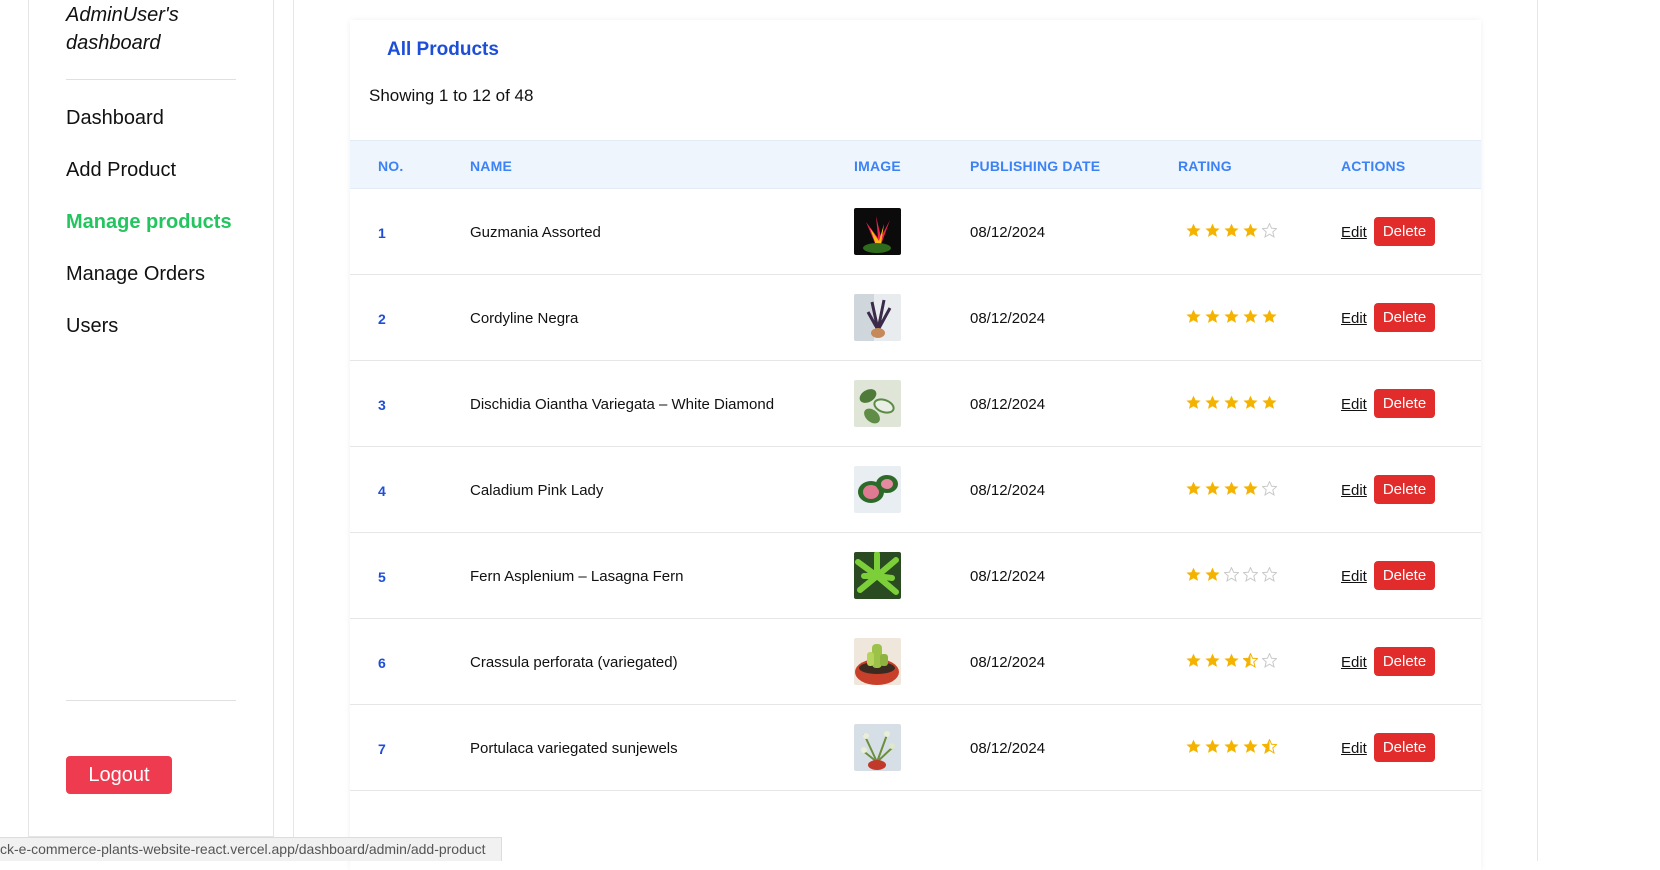 The image size is (1660, 870). Describe the element at coordinates (382, 405) in the screenshot. I see `row-number: 3` at that location.